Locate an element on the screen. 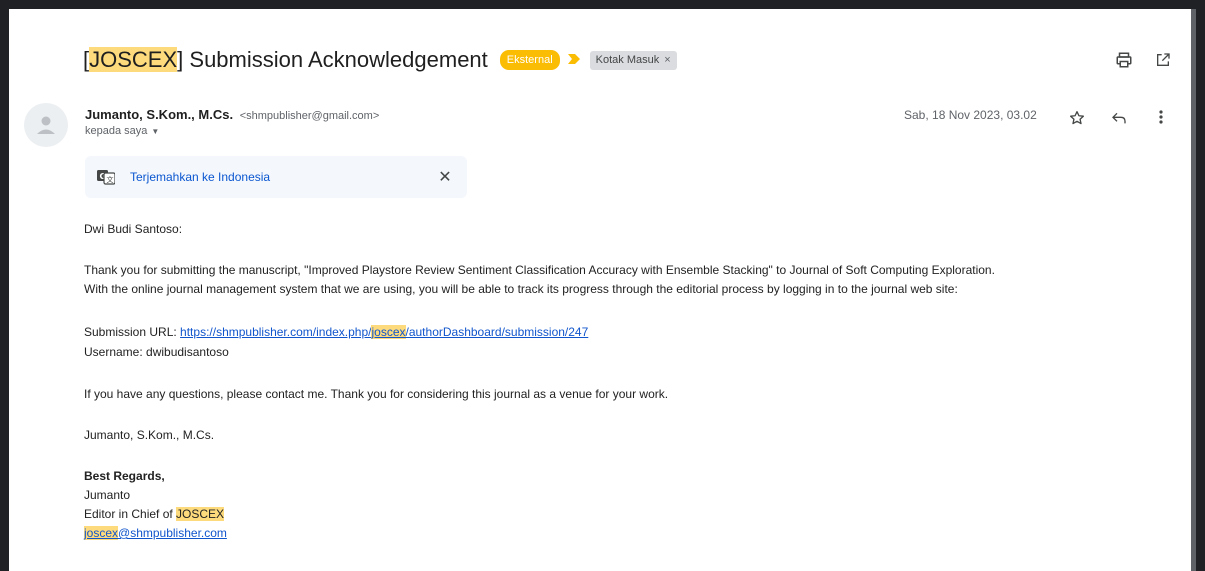 The height and width of the screenshot is (571, 1205). submission-url-part-2: /authorDashboard/submission/247 is located at coordinates (497, 332).